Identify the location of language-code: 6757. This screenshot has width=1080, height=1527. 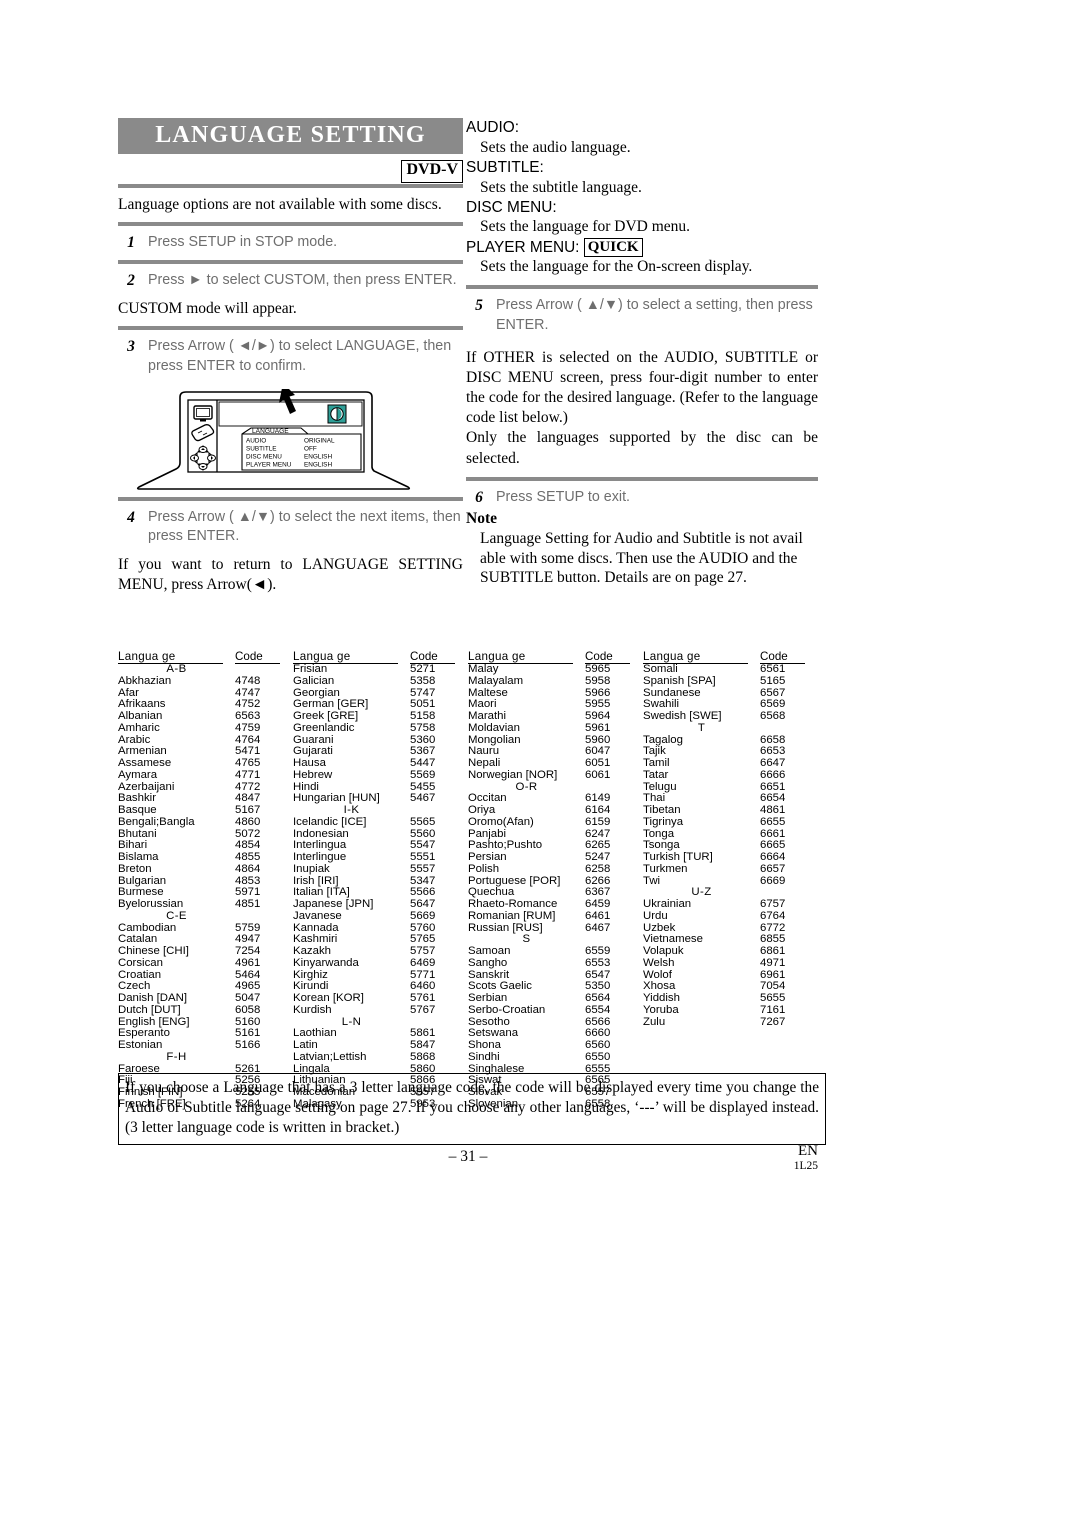
(773, 904).